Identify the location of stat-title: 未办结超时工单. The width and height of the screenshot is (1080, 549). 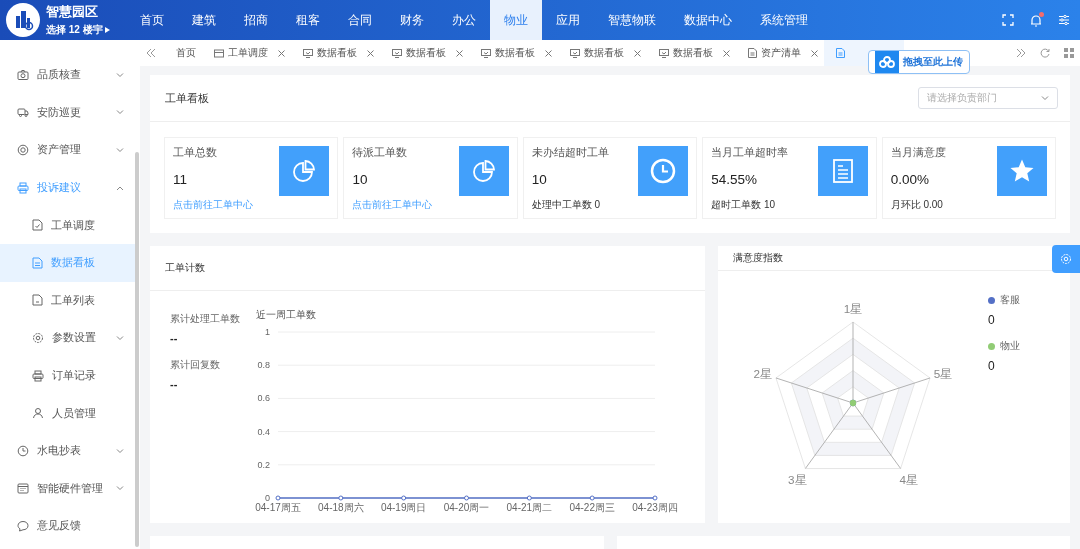
(570, 153).